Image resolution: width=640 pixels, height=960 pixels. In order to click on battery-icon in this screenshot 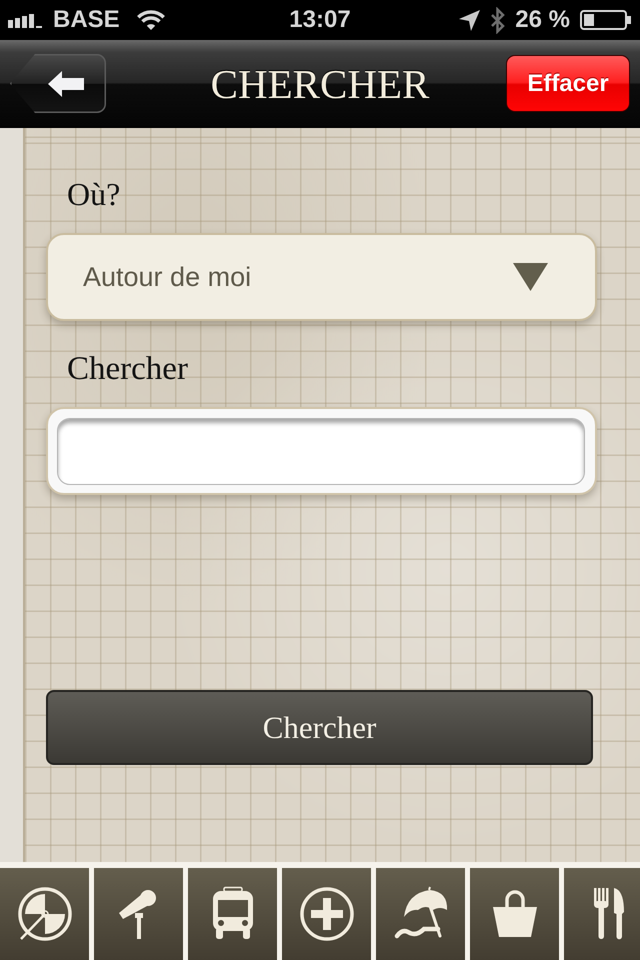, I will do `click(606, 20)`.